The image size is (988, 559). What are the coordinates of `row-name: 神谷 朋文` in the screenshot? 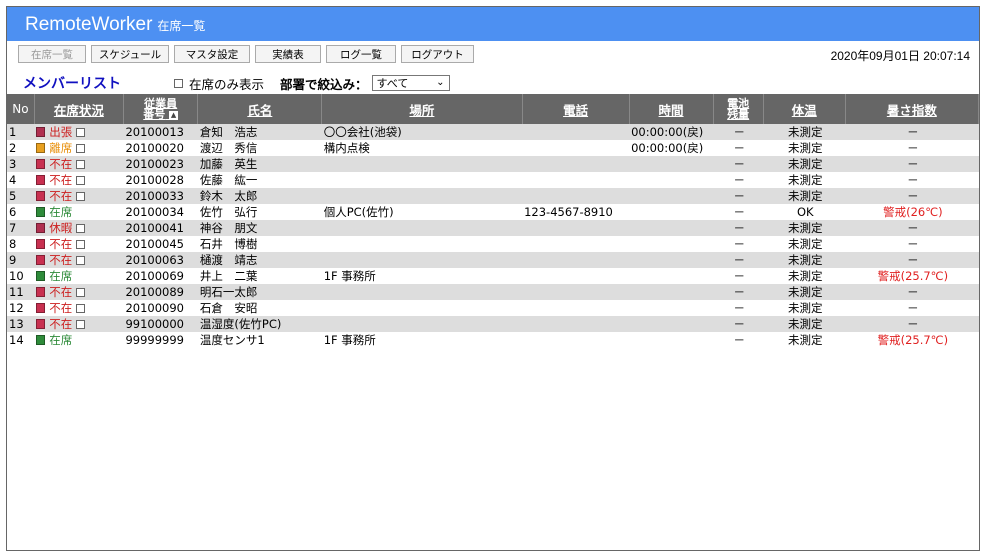 It's located at (259, 228).